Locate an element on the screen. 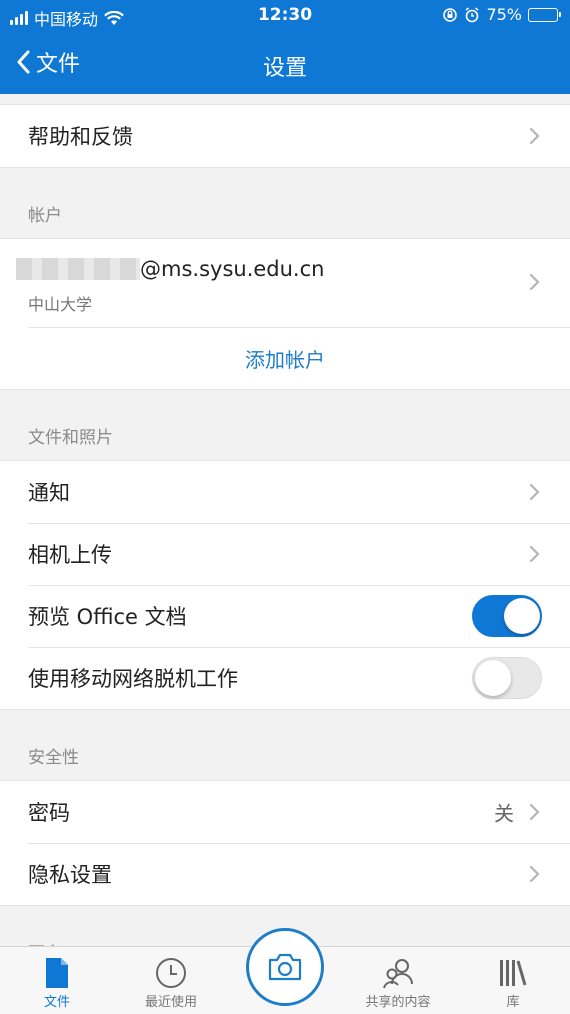  passcode-row: 密码 关 is located at coordinates (285, 812).